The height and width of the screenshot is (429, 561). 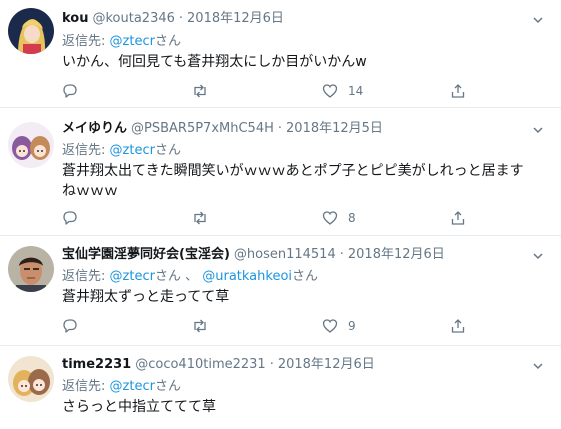 What do you see at coordinates (272, 326) in the screenshot?
I see `tweet-actions: 9` at bounding box center [272, 326].